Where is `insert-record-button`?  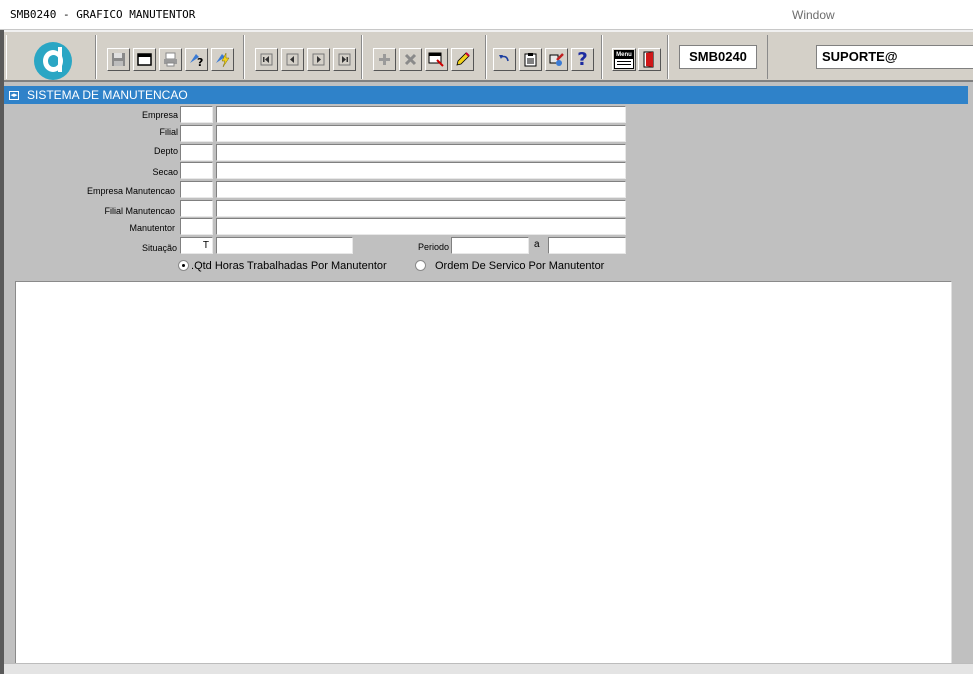 insert-record-button is located at coordinates (384, 59).